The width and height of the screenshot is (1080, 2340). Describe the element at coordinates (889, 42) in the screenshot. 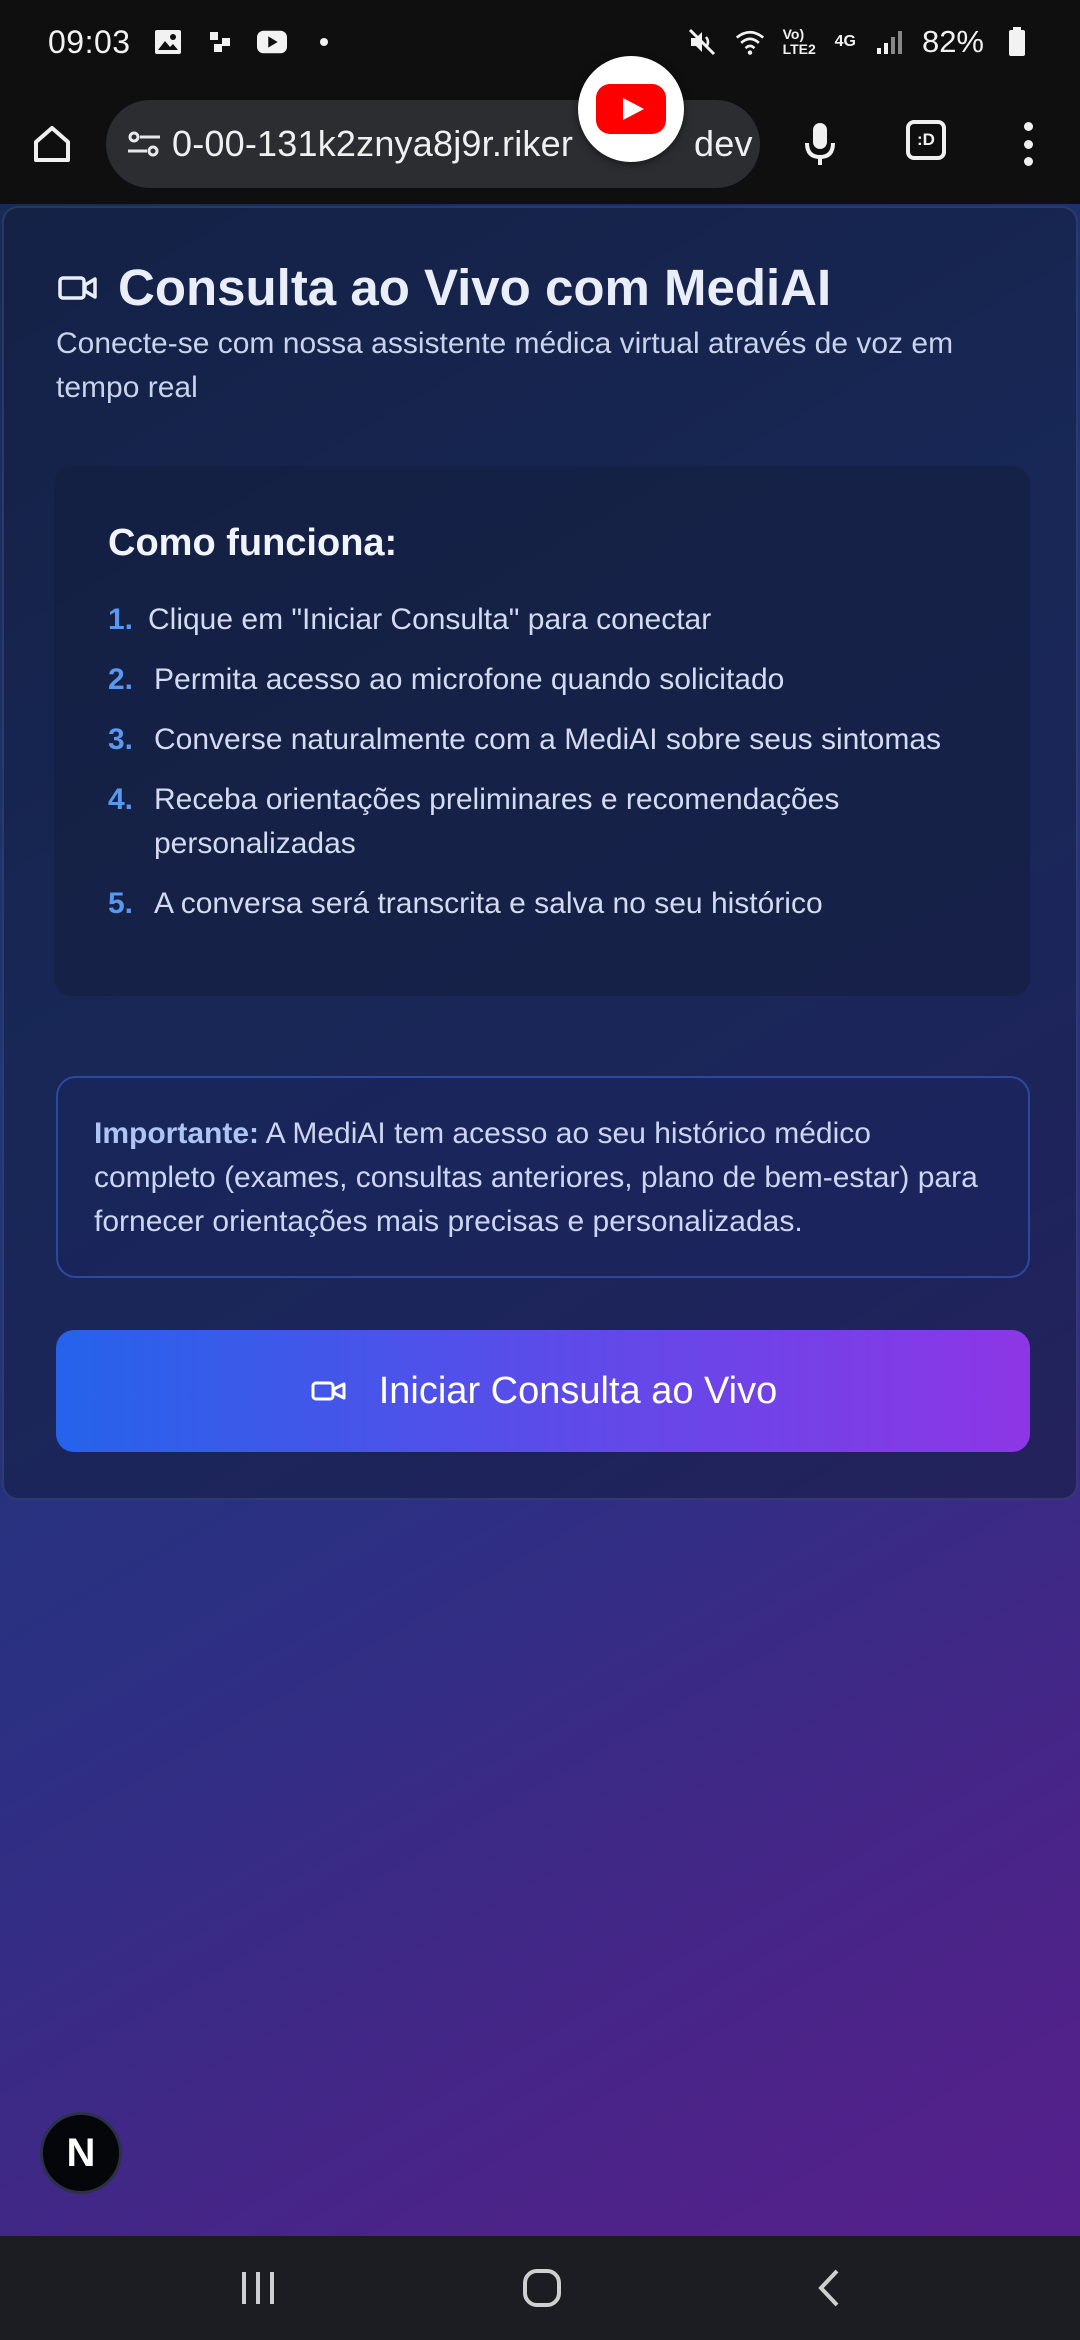

I see `signal-icon` at that location.